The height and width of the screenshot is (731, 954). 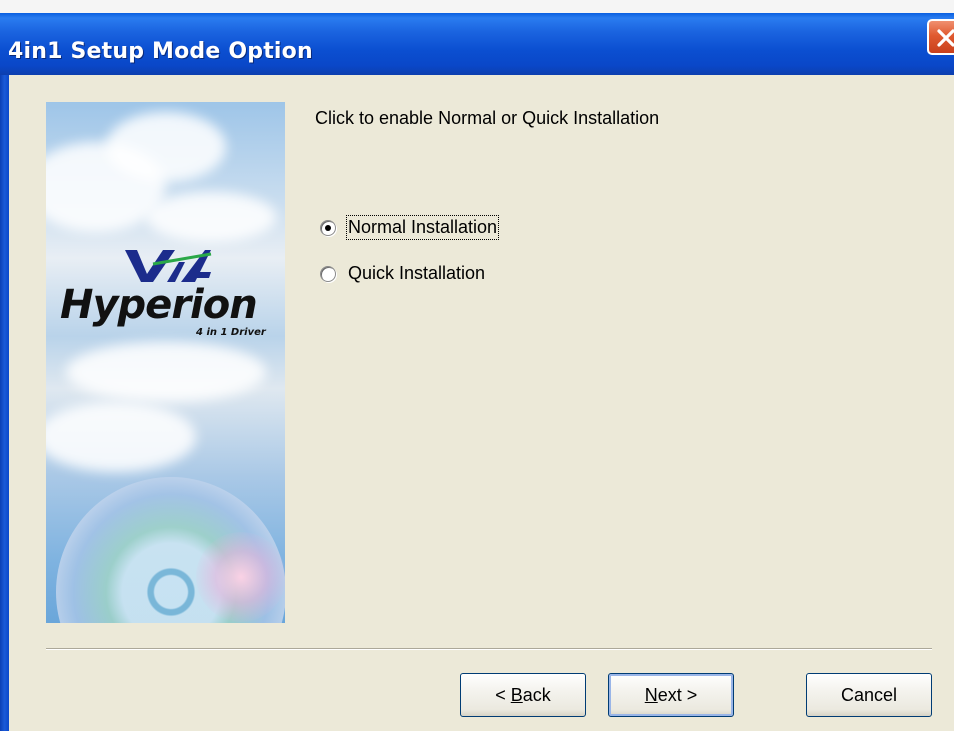 I want to click on next-accelerator: N, so click(x=651, y=695).